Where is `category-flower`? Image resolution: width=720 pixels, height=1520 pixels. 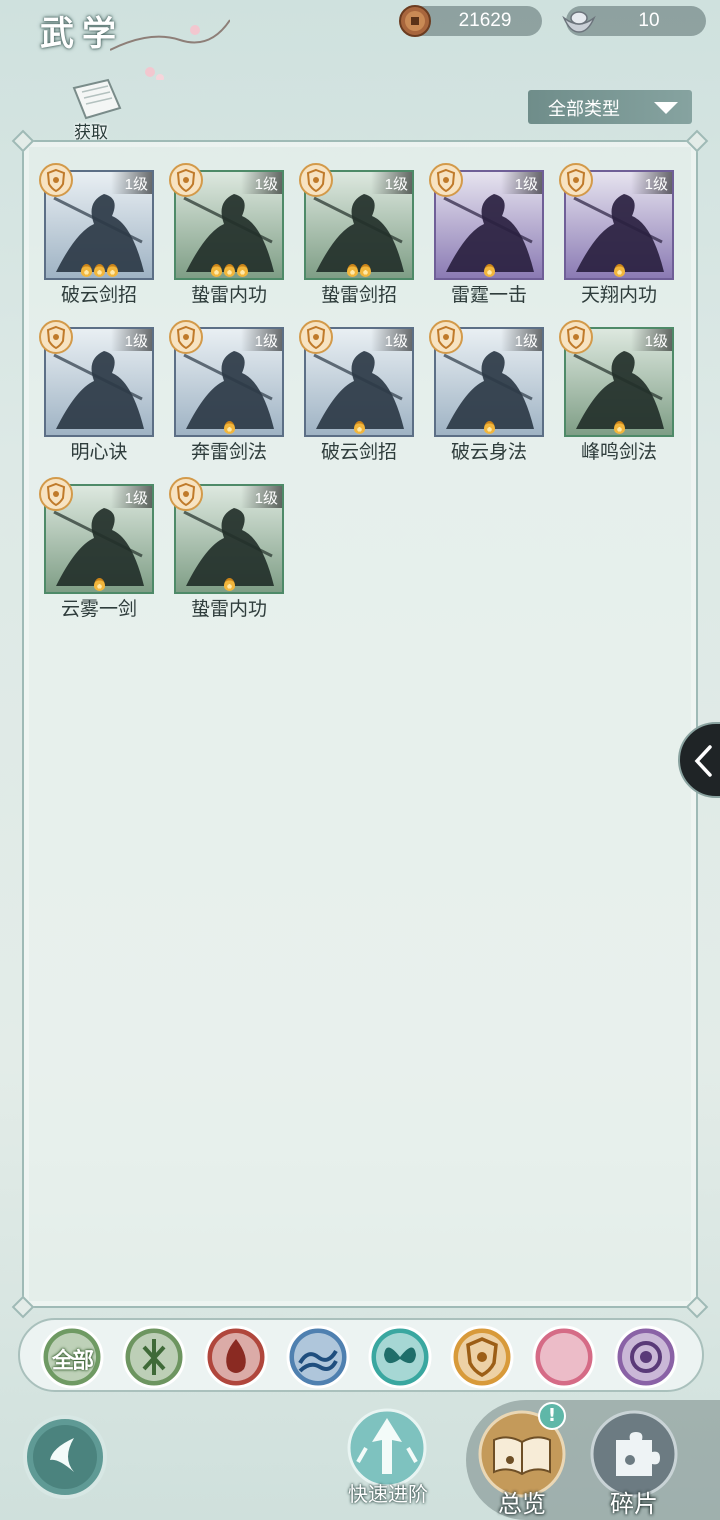
category-flower is located at coordinates (646, 1357).